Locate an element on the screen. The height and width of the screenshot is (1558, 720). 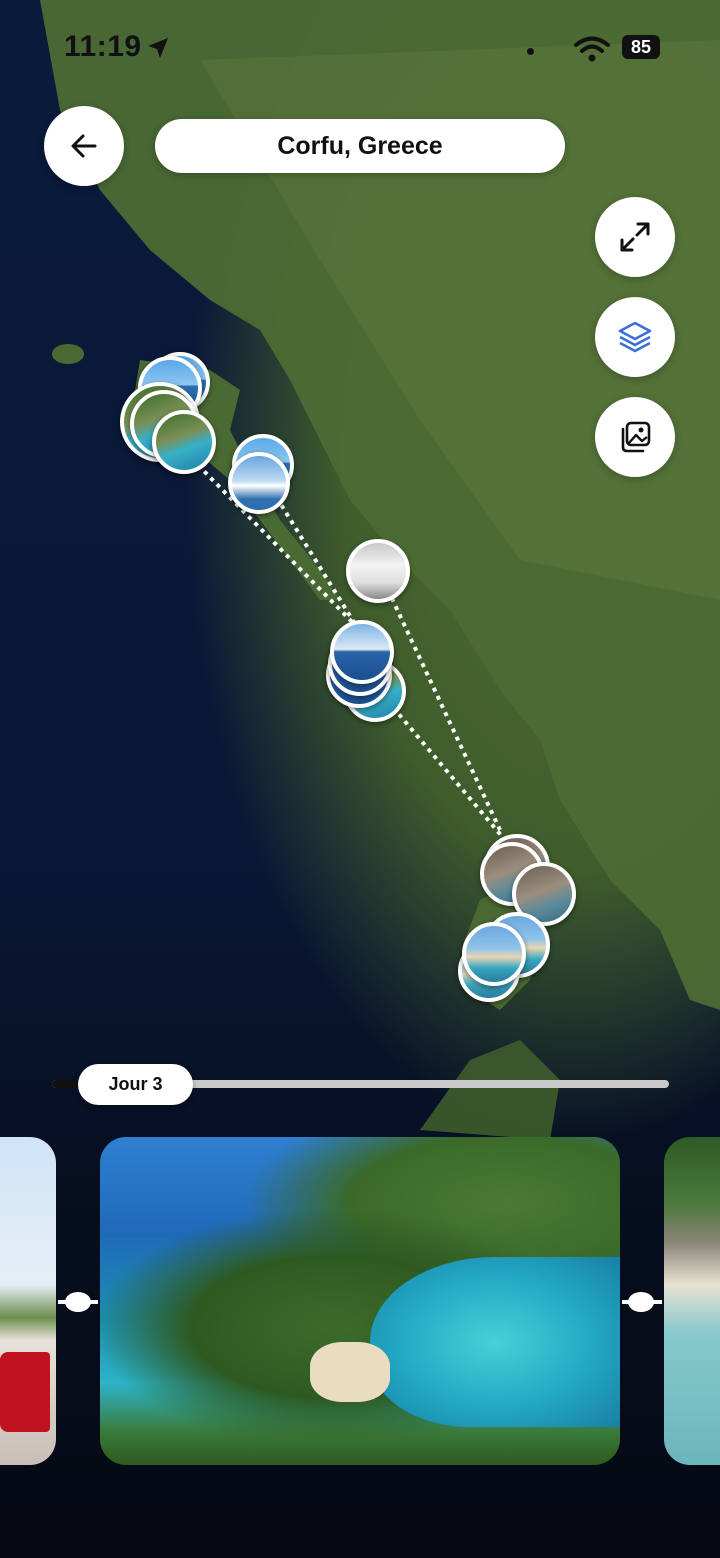
beach-image-region is located at coordinates (350, 1372).